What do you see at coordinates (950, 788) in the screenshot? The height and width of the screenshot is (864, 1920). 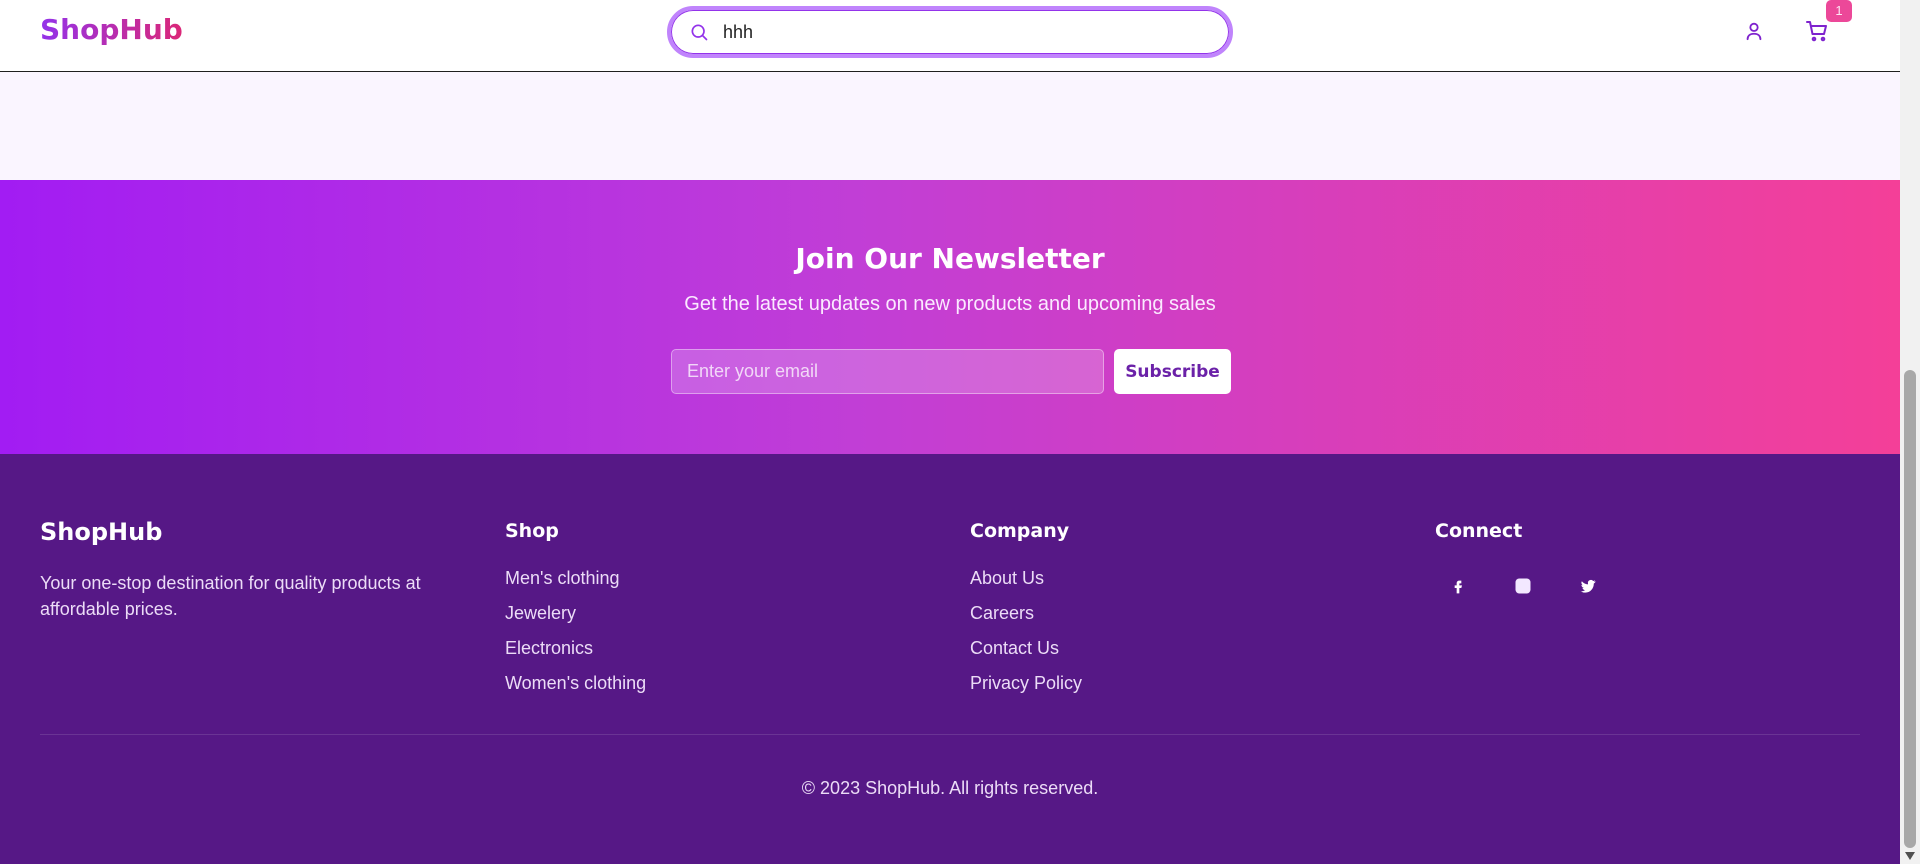 I see `copyright-text: © 2023 ShopHub. All rights reserved.` at bounding box center [950, 788].